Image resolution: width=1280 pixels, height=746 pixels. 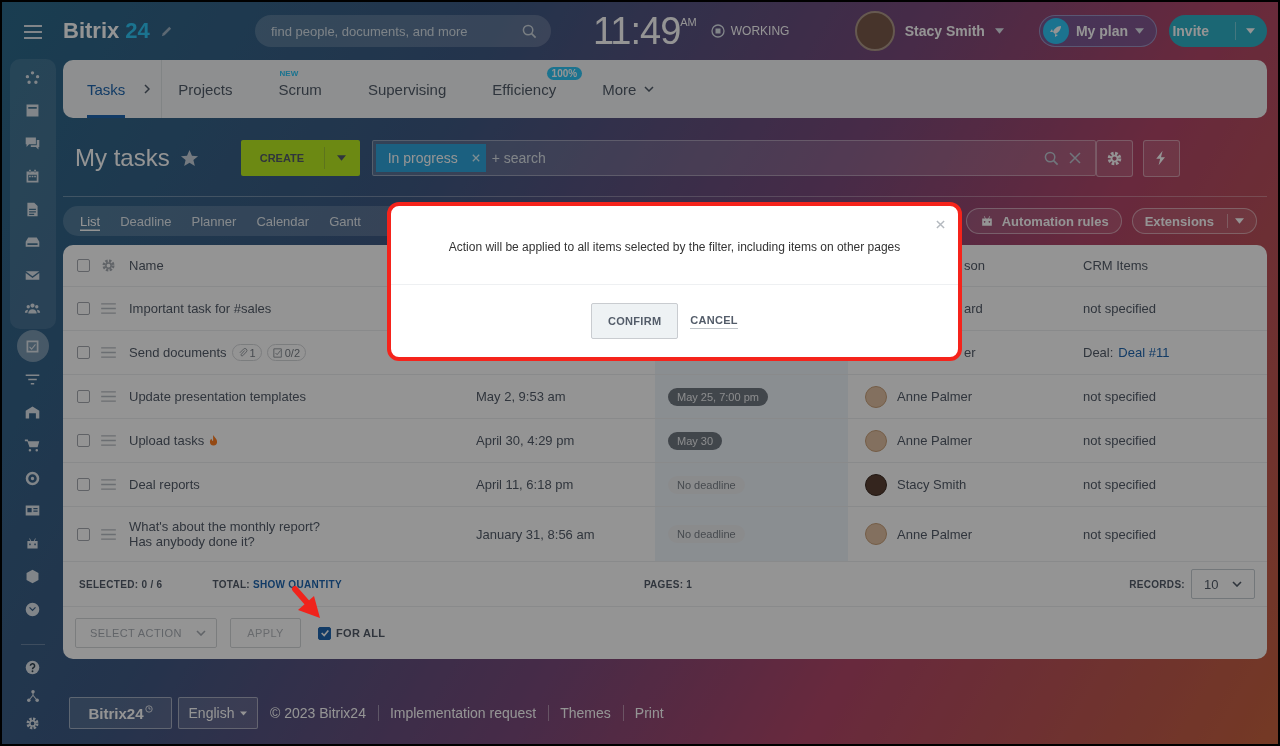 I want to click on page-count: PAGES: 1, so click(x=668, y=584).